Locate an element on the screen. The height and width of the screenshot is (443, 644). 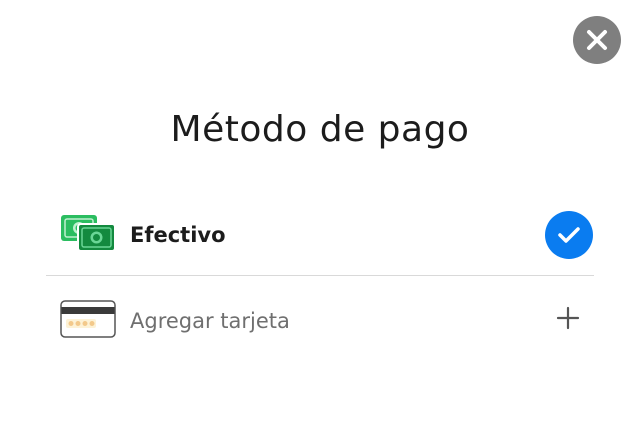
check-icon is located at coordinates (569, 235).